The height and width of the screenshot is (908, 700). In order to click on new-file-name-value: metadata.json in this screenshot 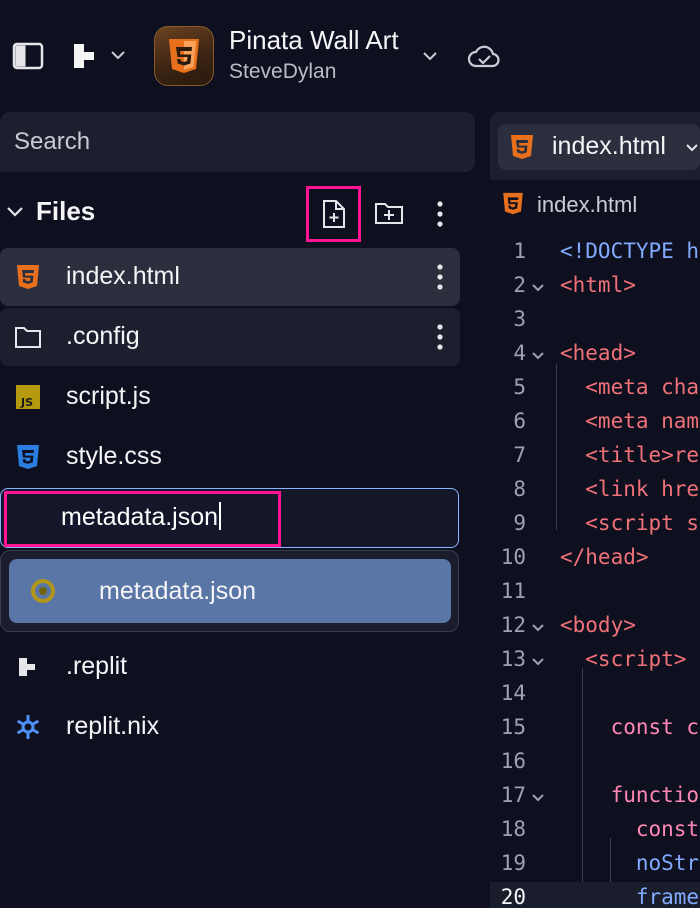, I will do `click(141, 517)`.